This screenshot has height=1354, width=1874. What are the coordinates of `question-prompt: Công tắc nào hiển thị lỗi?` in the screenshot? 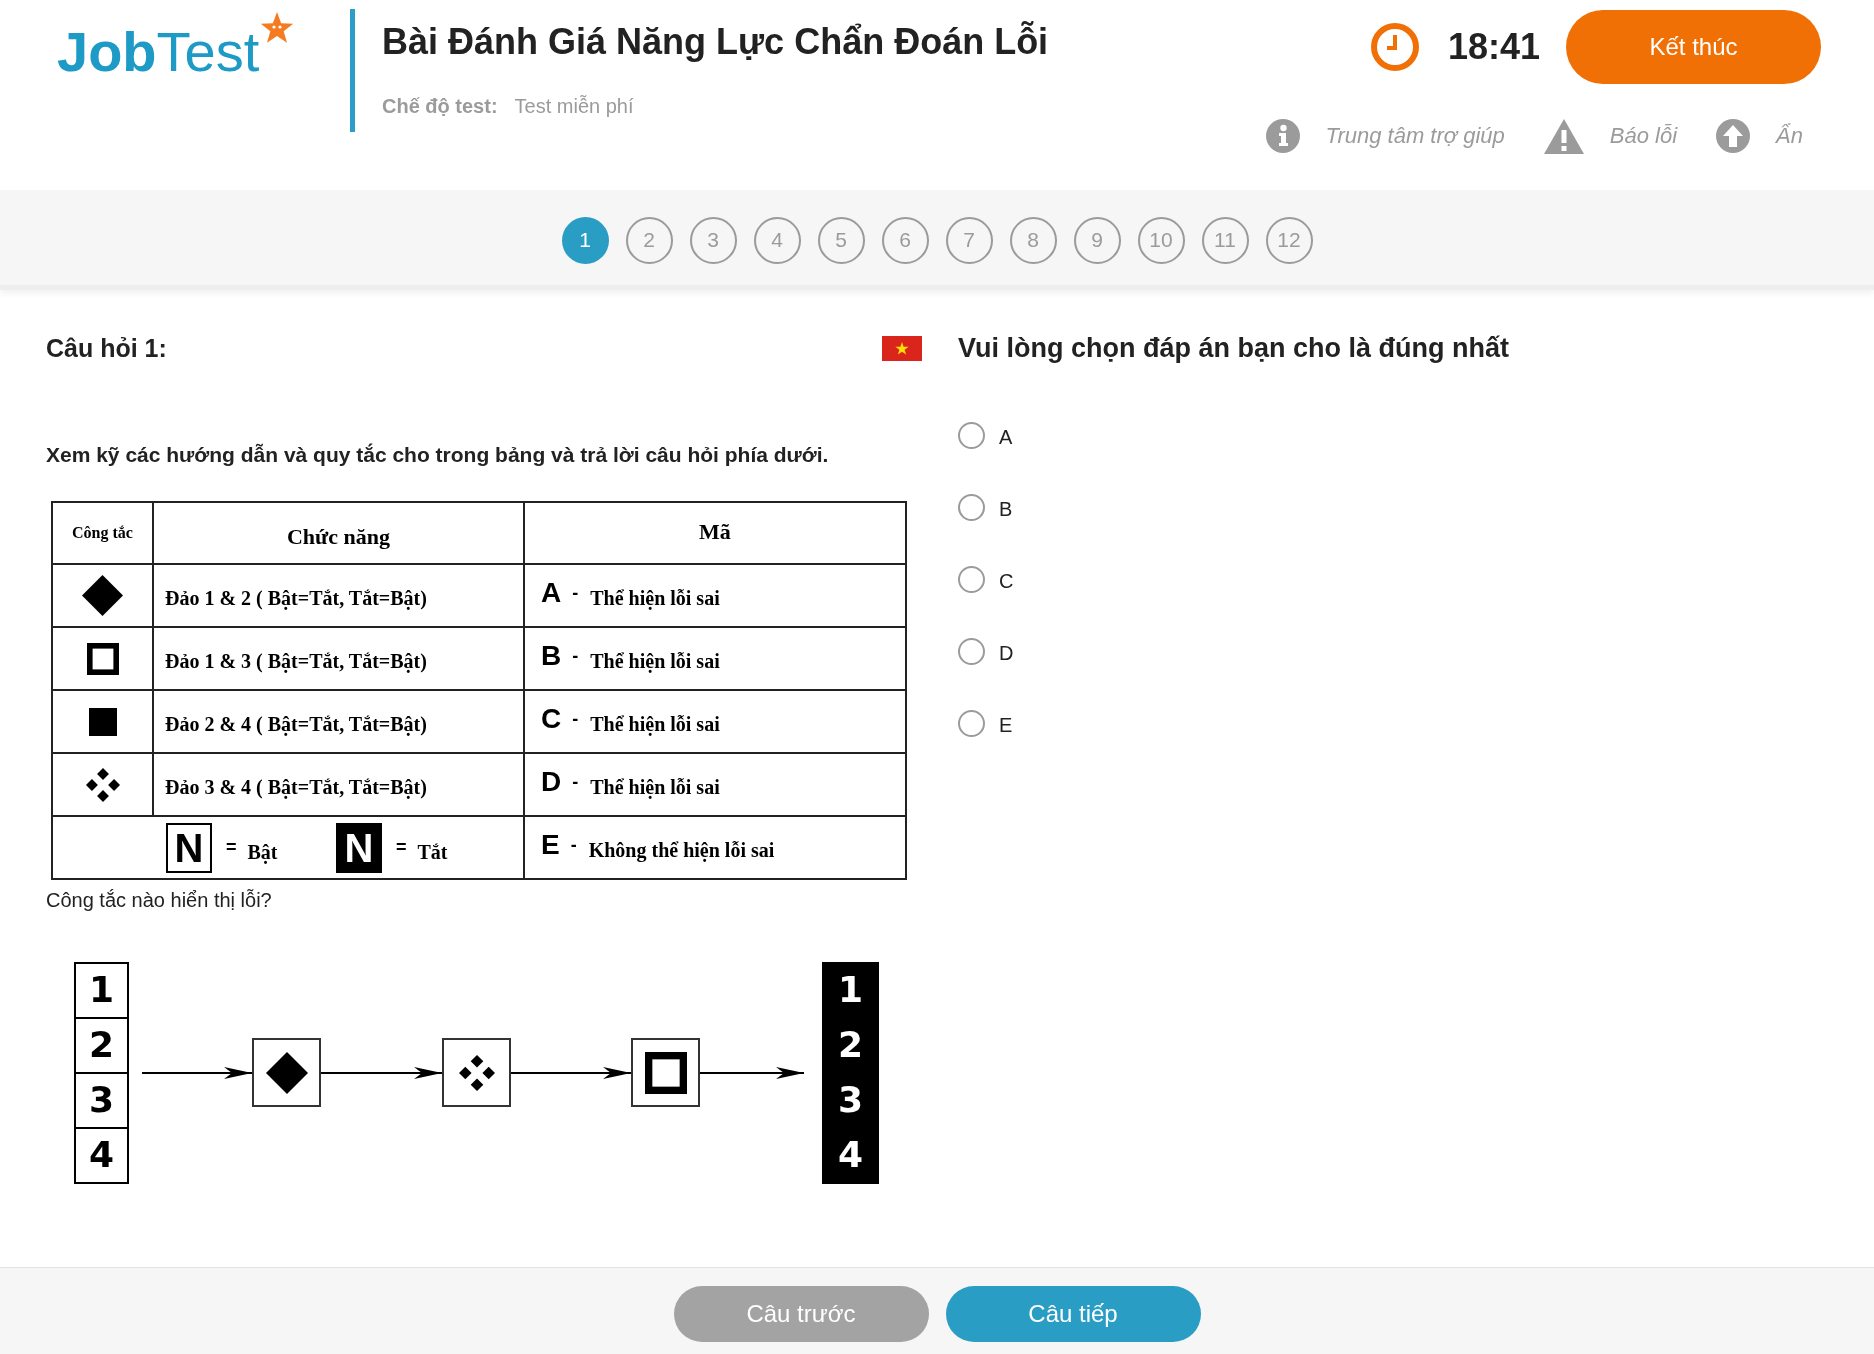 It's located at (159, 900).